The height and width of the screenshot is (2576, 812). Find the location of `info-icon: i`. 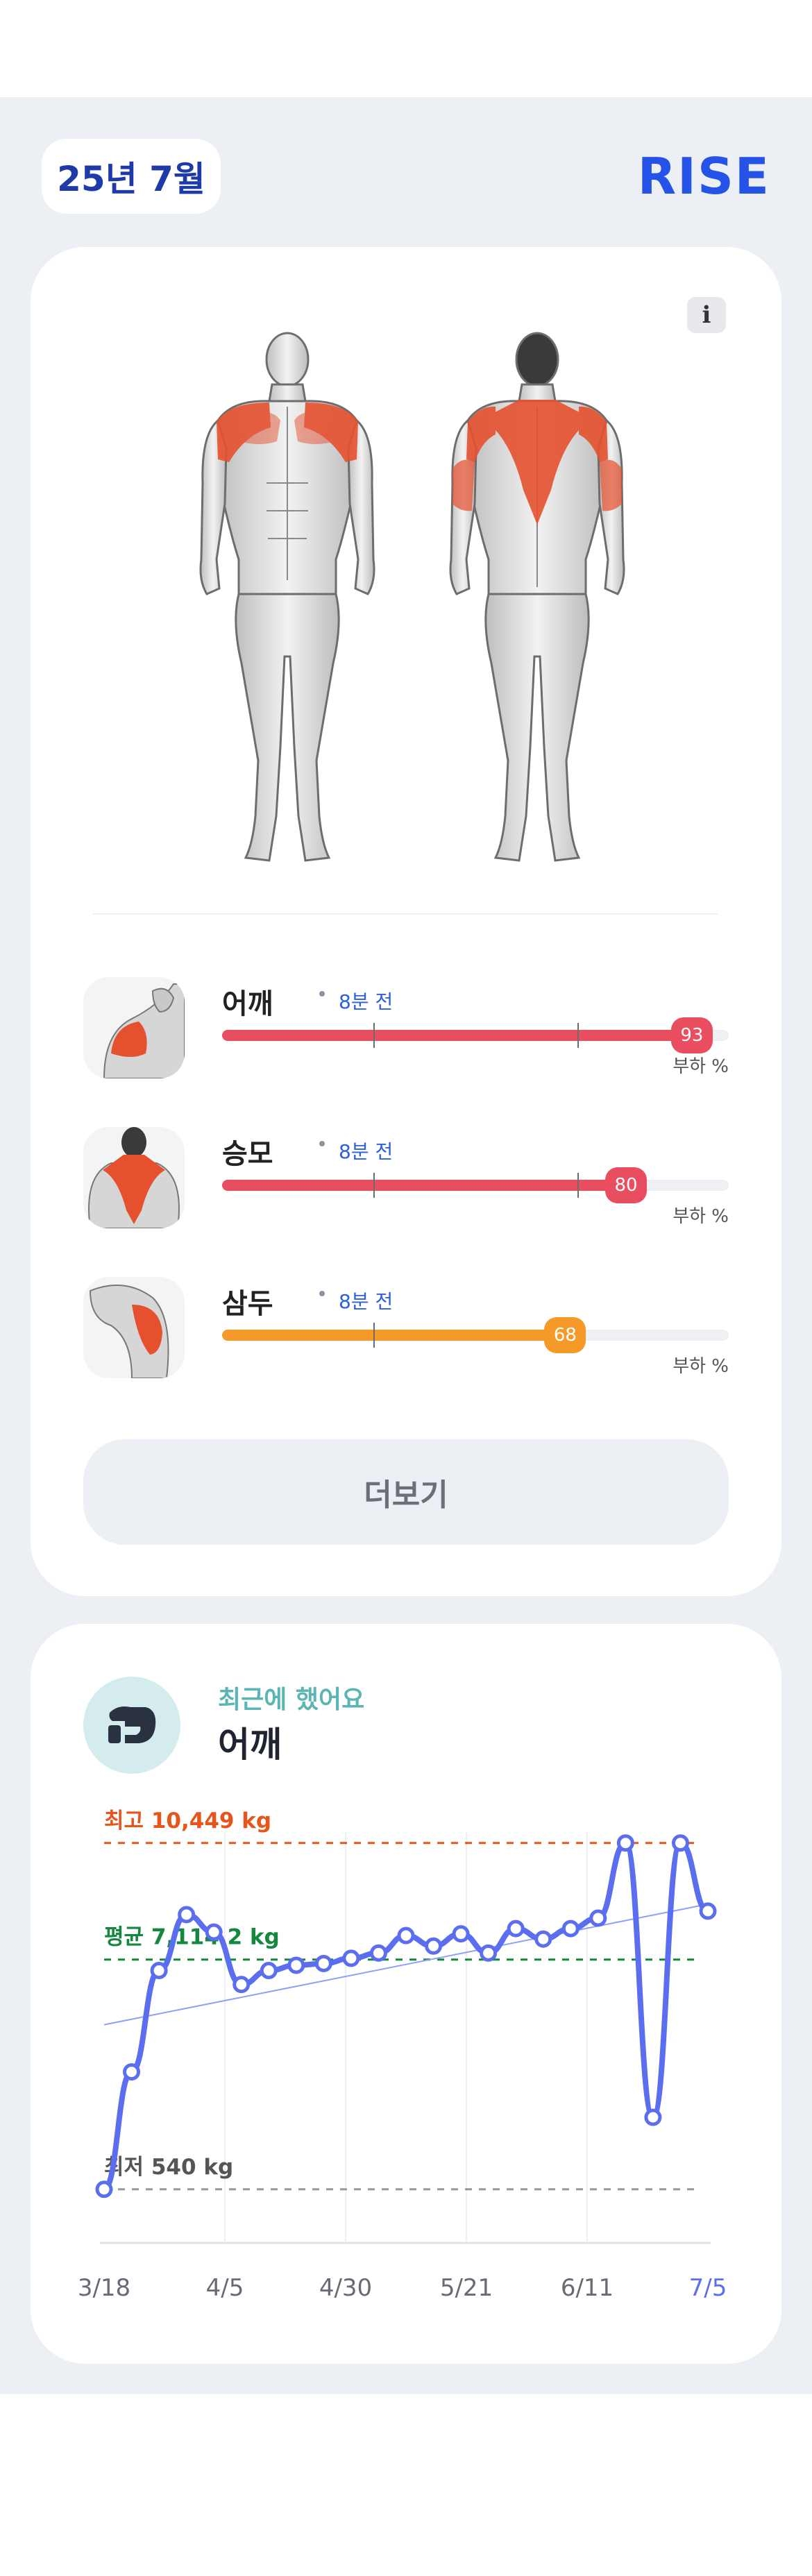

info-icon: i is located at coordinates (706, 315).